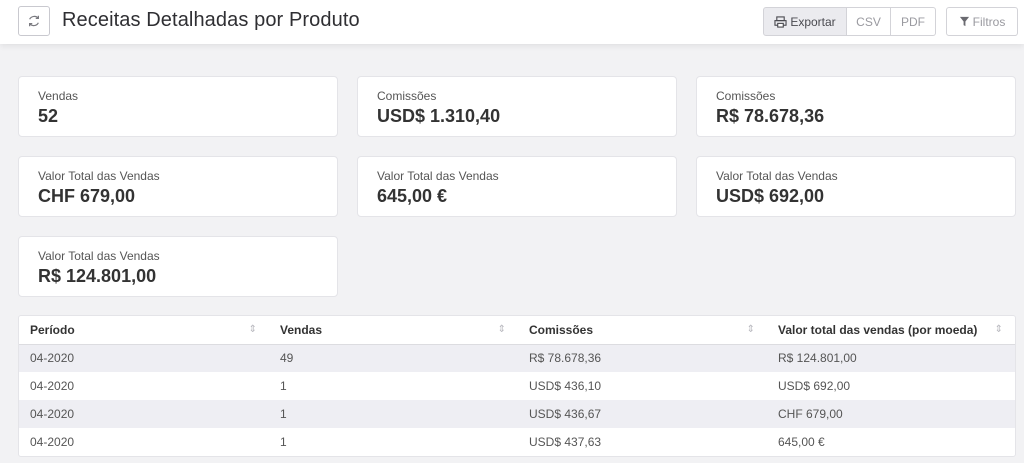 The height and width of the screenshot is (463, 1024). I want to click on csv-button: CSV, so click(869, 21).